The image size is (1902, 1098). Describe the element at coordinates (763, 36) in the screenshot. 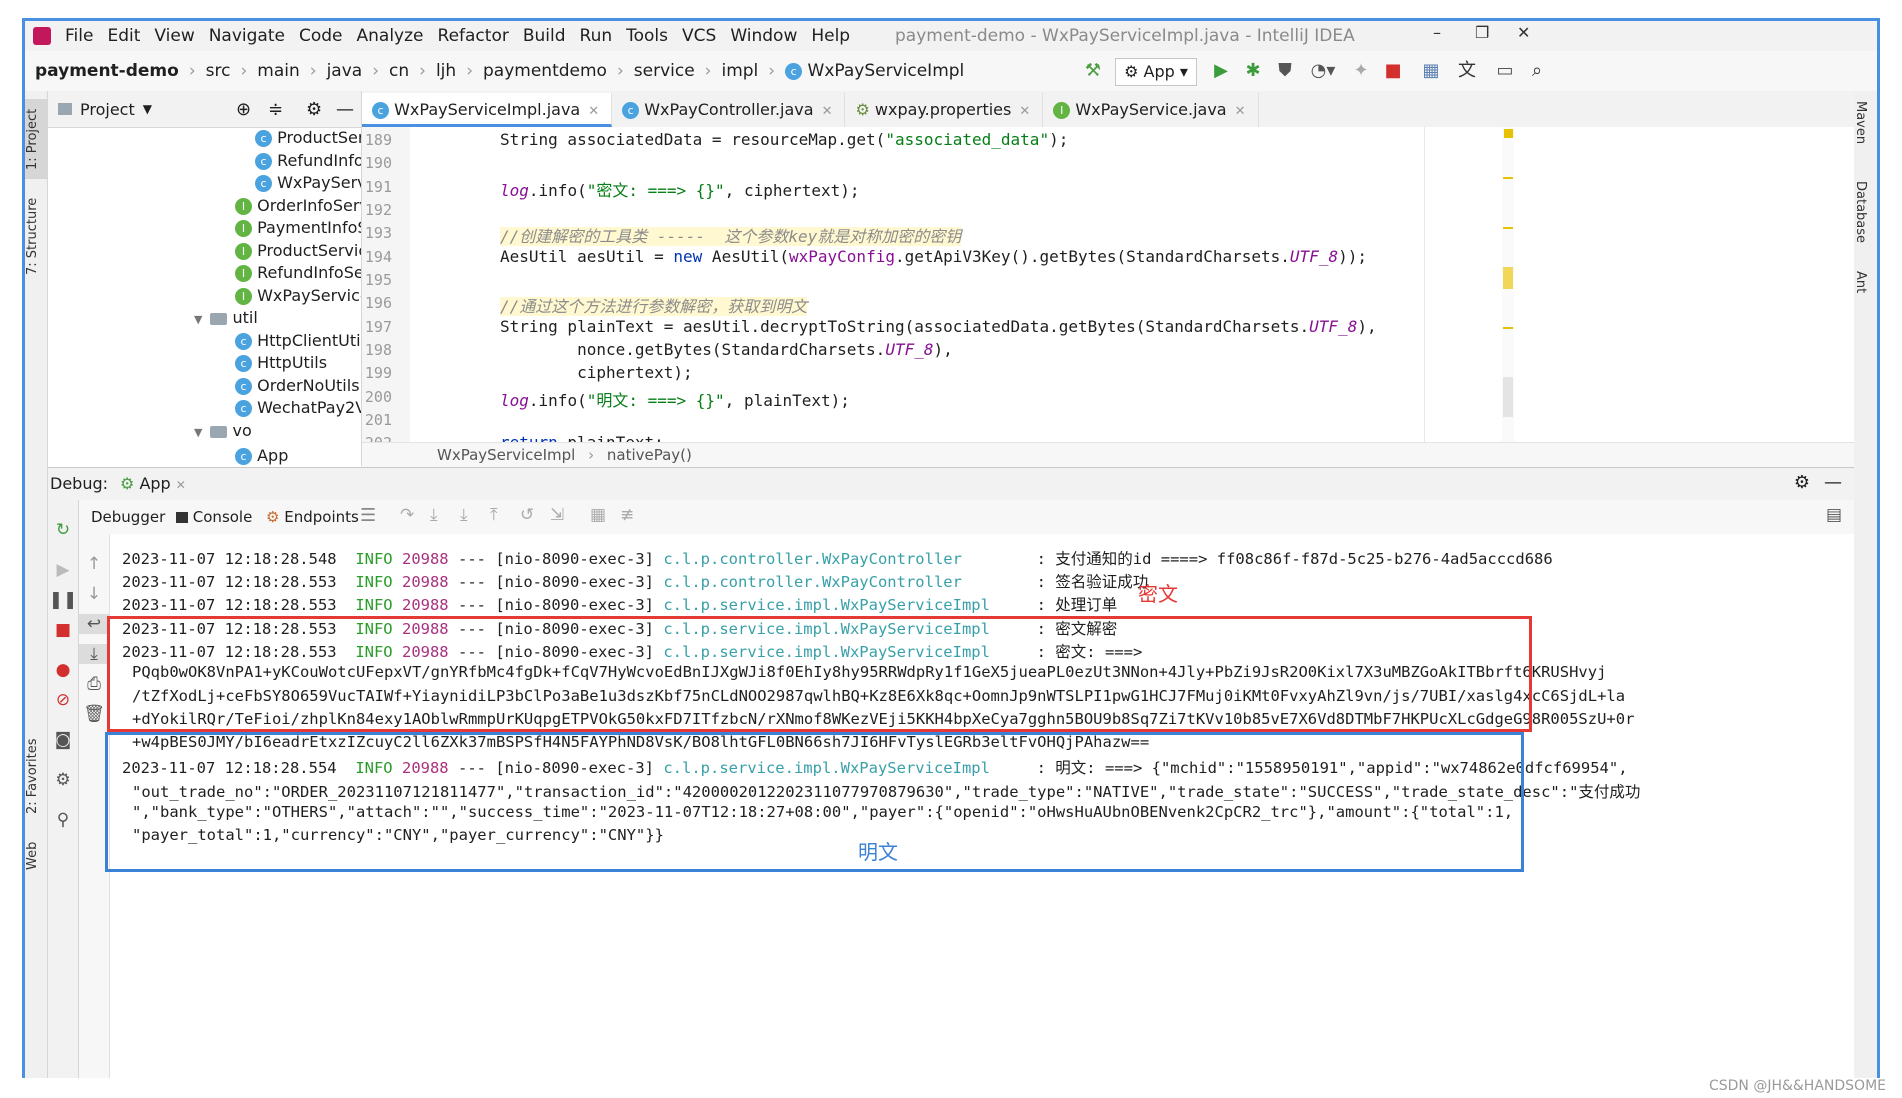

I see `menu-window: Window` at that location.